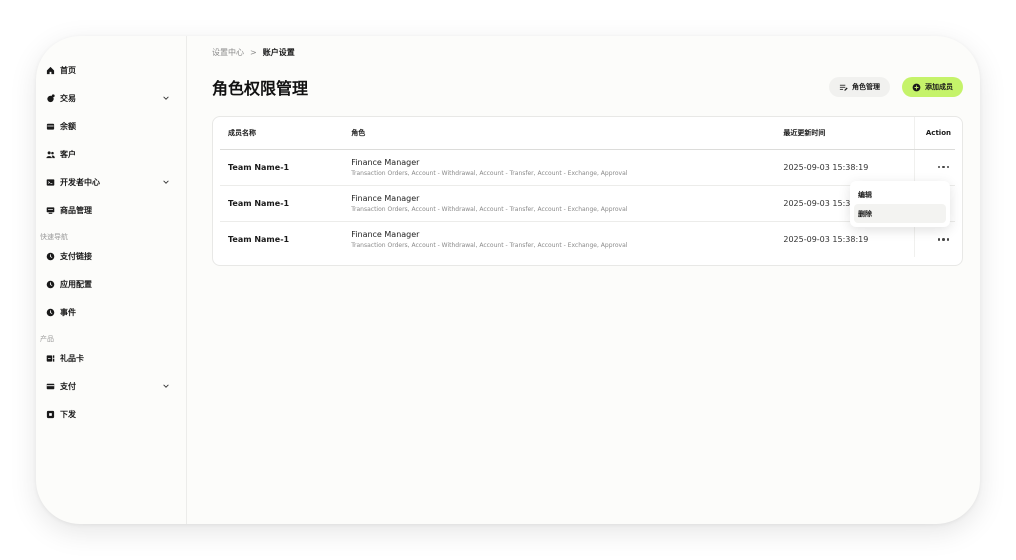 This screenshot has height=560, width=1016. Describe the element at coordinates (111, 98) in the screenshot. I see `sidebar-item-transactions: 交易` at that location.